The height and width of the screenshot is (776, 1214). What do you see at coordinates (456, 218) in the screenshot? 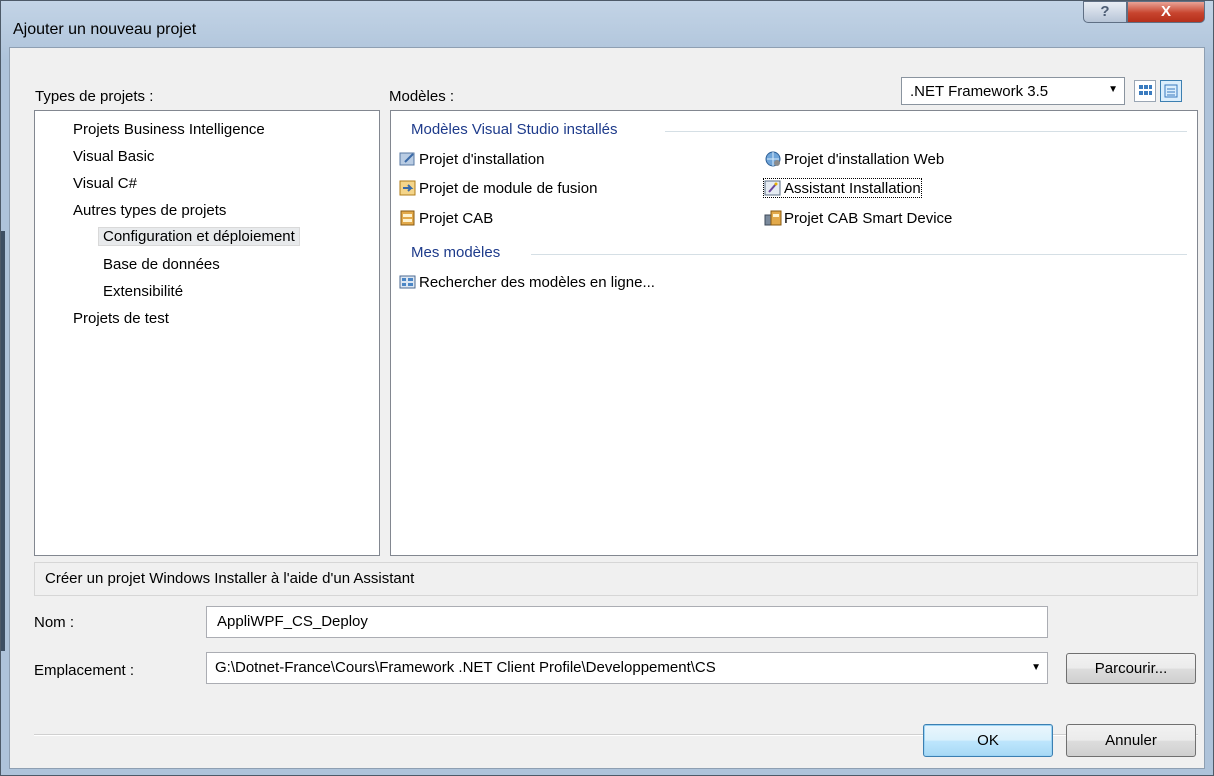
I see `template-label: Projet CAB` at bounding box center [456, 218].